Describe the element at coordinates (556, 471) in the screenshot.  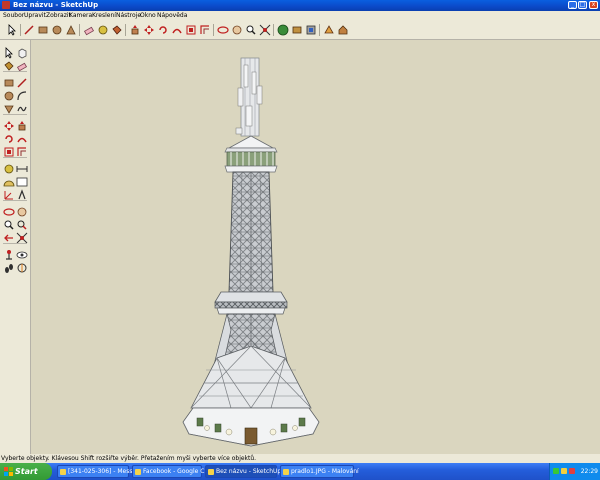
I see `network-icon` at that location.